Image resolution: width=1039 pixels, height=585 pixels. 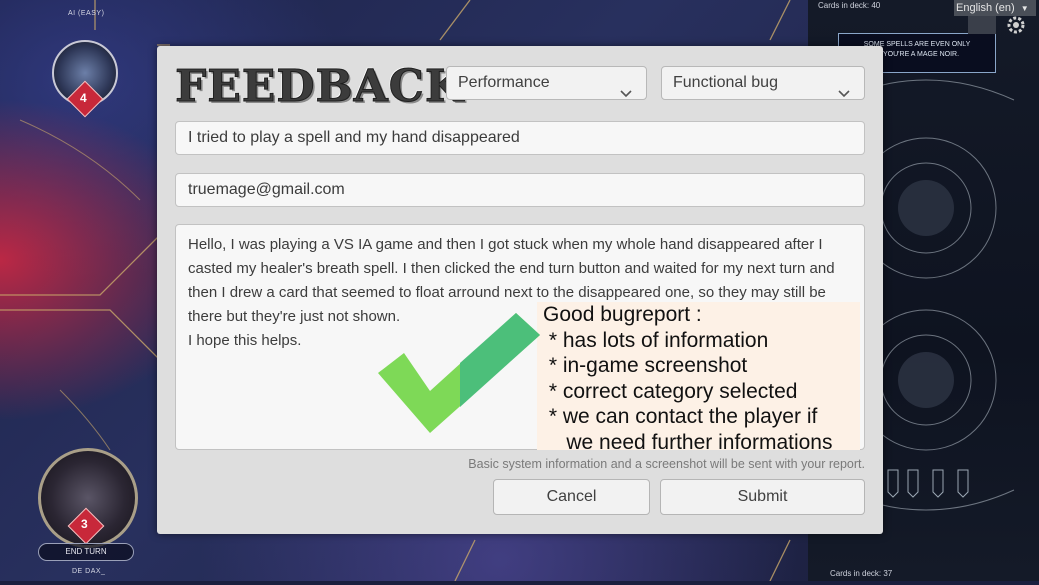 What do you see at coordinates (86, 13) in the screenshot?
I see `opponent-name: AI (EASY)` at bounding box center [86, 13].